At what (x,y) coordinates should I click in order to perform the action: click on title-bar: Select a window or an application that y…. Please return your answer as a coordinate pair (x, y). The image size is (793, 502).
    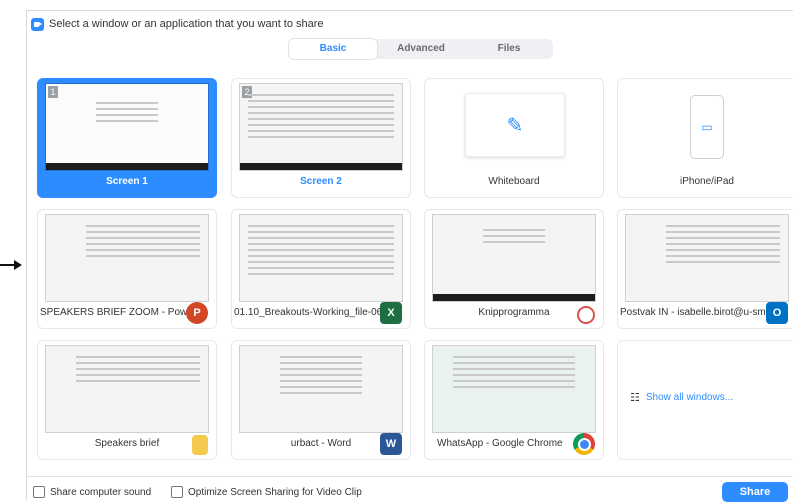
    Looking at the image, I should click on (177, 24).